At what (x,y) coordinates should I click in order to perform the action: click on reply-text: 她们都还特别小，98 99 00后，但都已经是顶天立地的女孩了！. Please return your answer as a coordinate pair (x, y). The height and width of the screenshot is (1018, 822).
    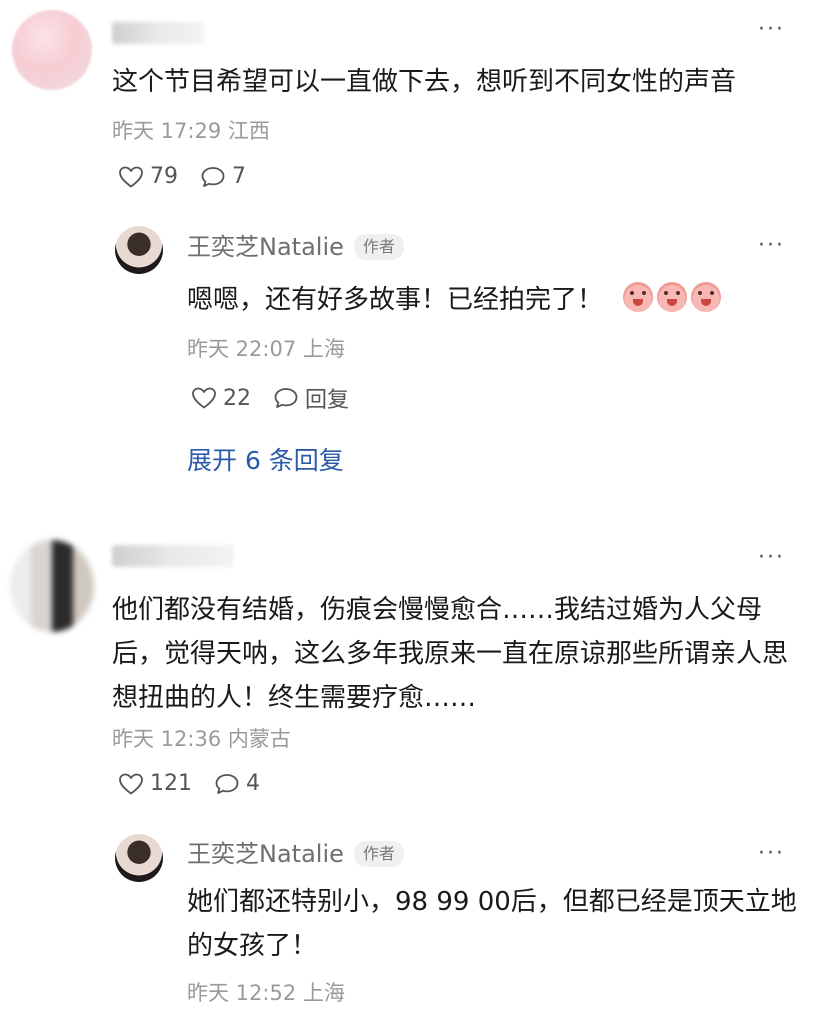
    Looking at the image, I should click on (492, 924).